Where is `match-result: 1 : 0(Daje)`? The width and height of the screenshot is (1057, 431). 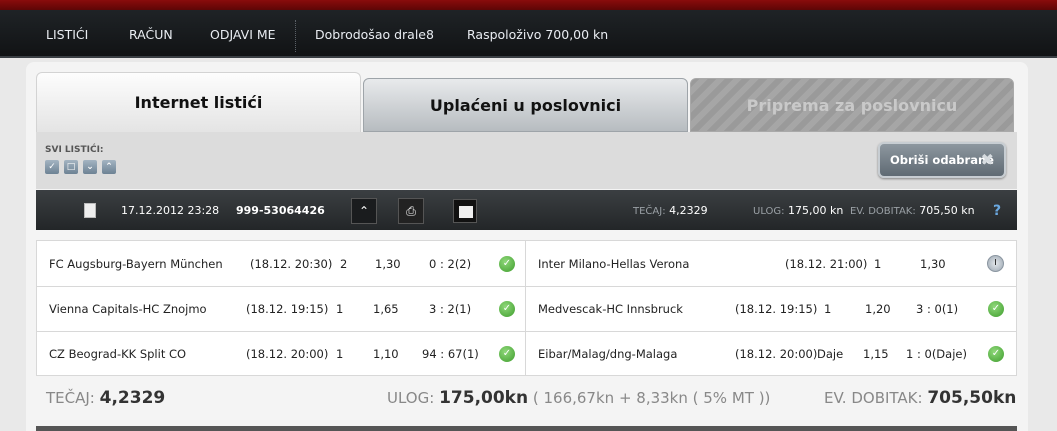 match-result: 1 : 0(Daje) is located at coordinates (936, 354).